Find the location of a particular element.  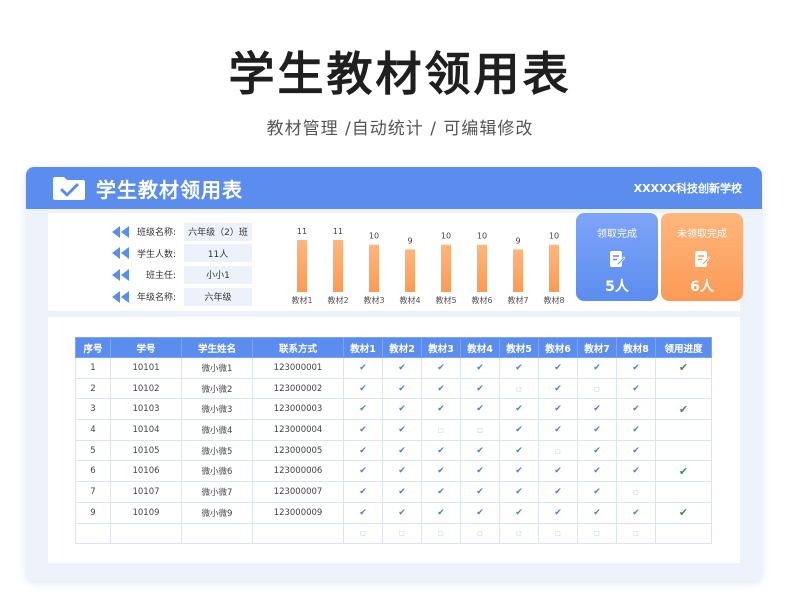

bar-category-label: 教材1 is located at coordinates (301, 300).